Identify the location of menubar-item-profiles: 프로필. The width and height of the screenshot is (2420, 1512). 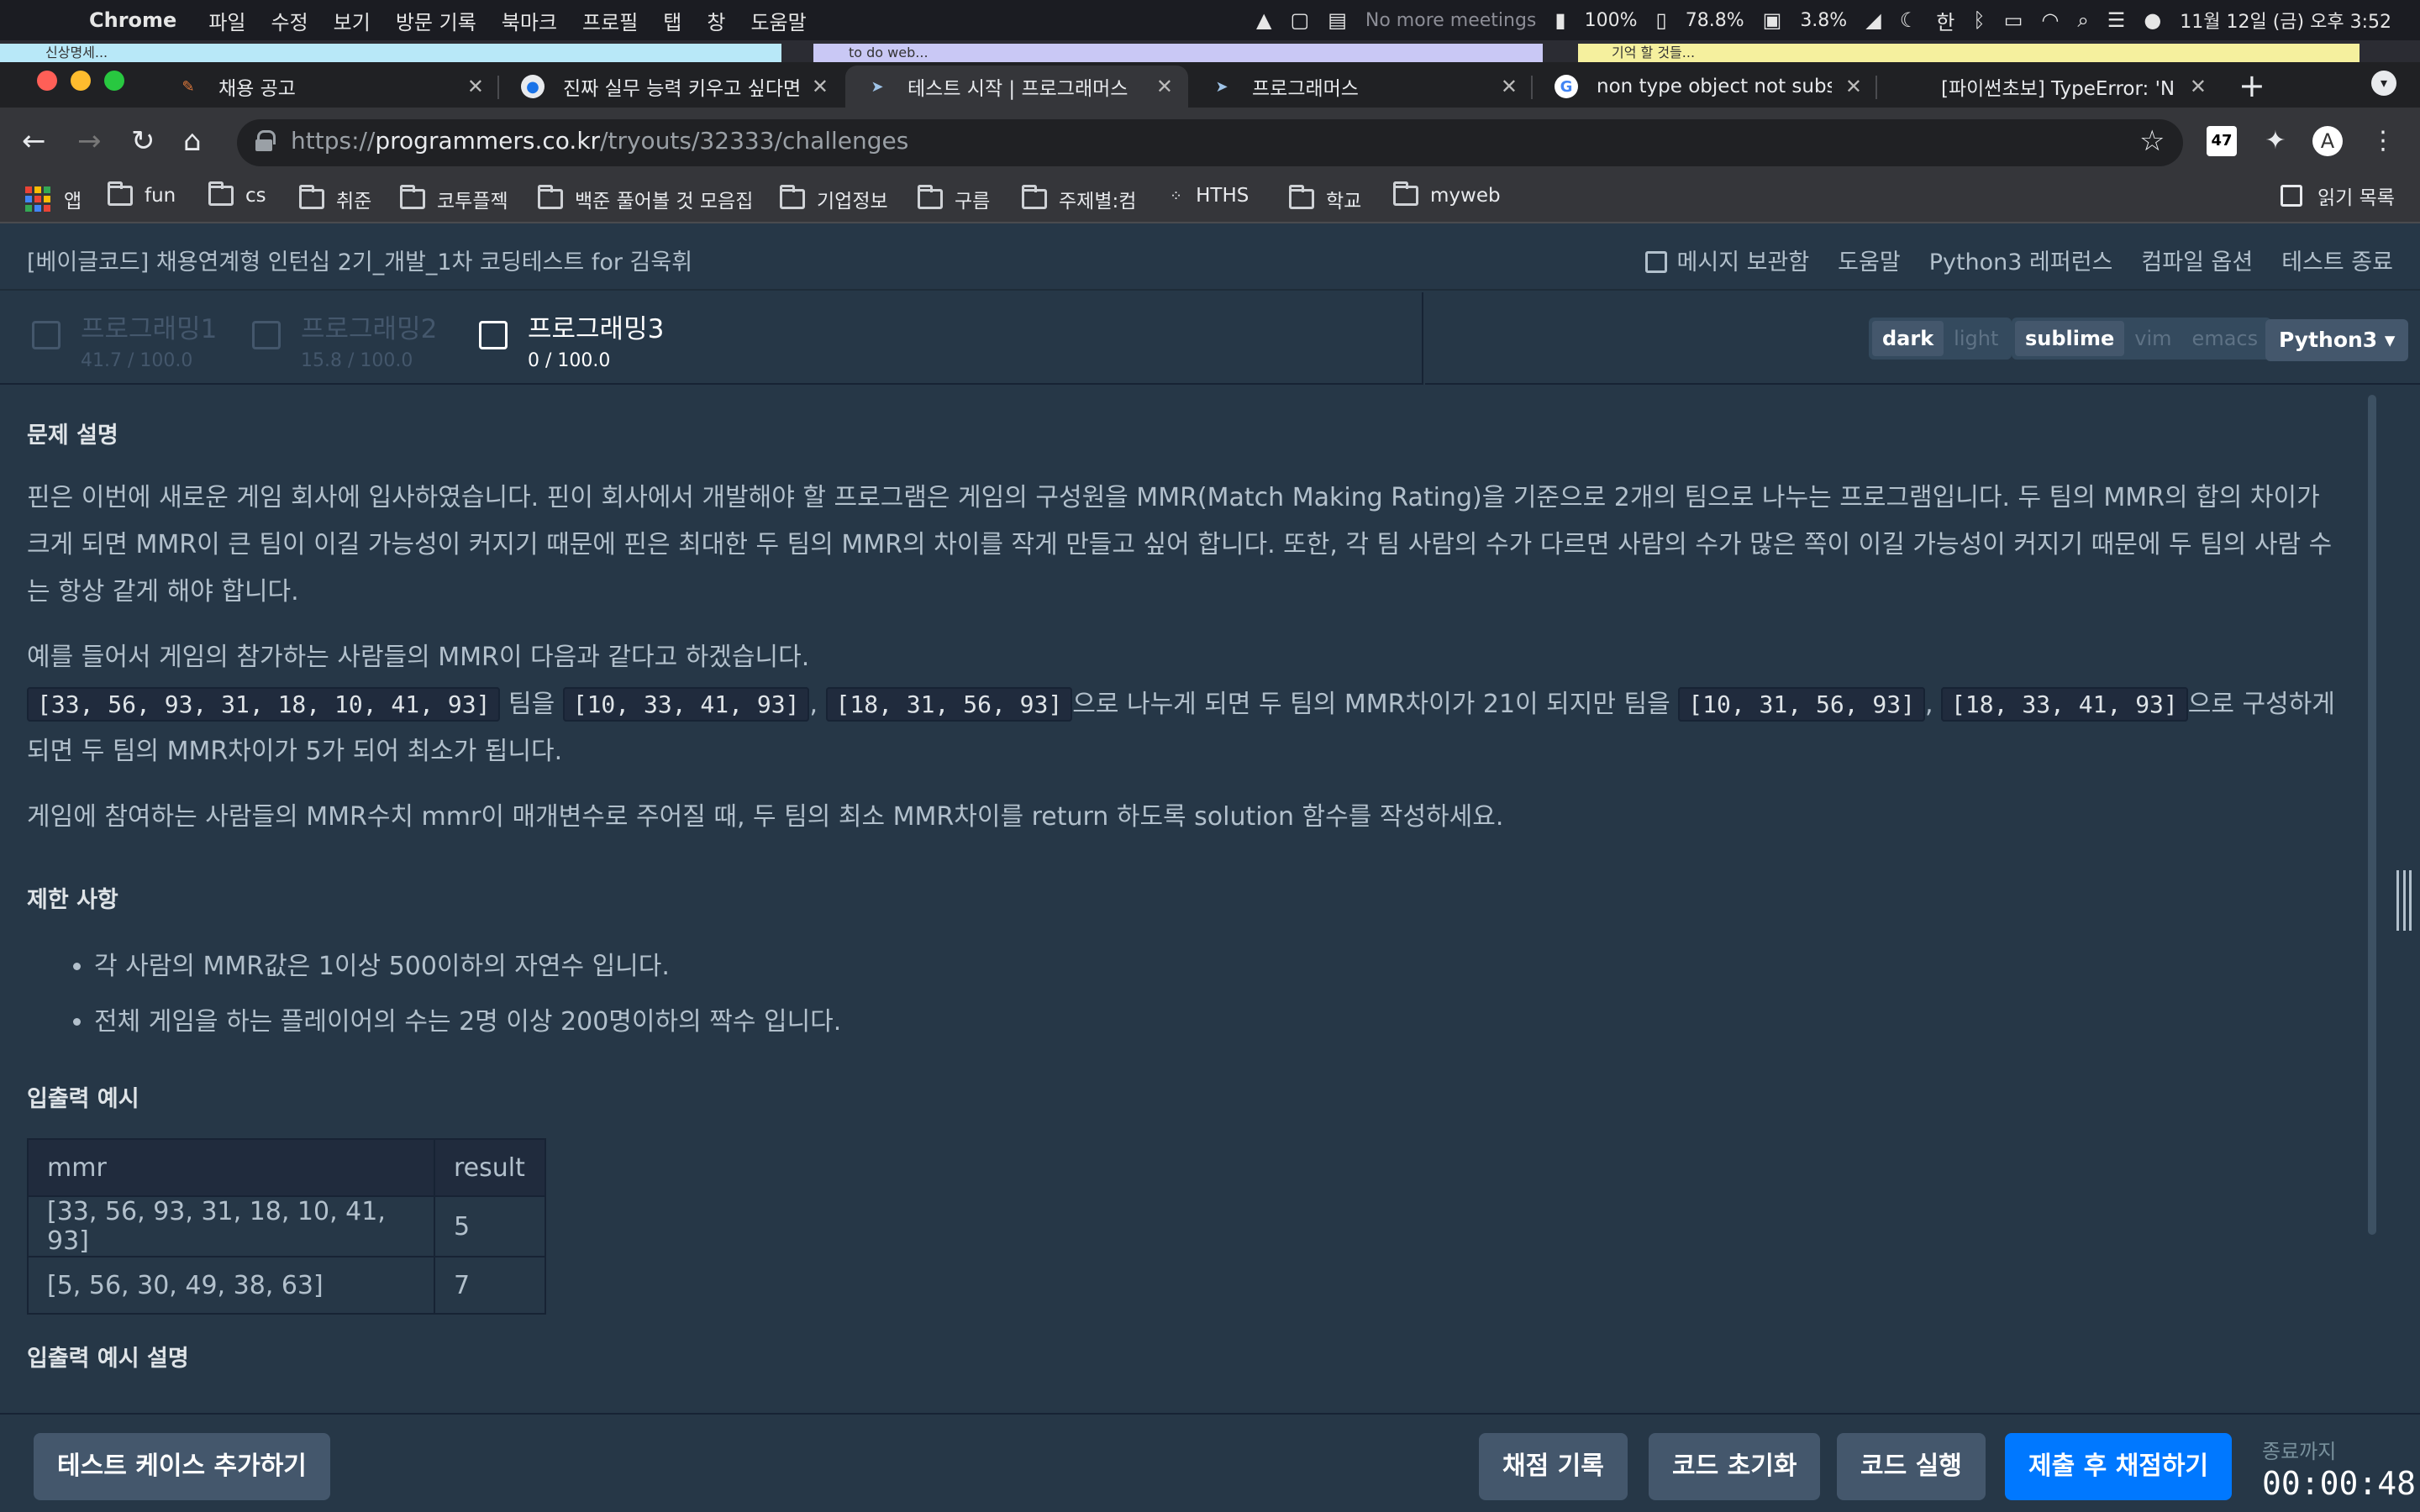
(610, 20).